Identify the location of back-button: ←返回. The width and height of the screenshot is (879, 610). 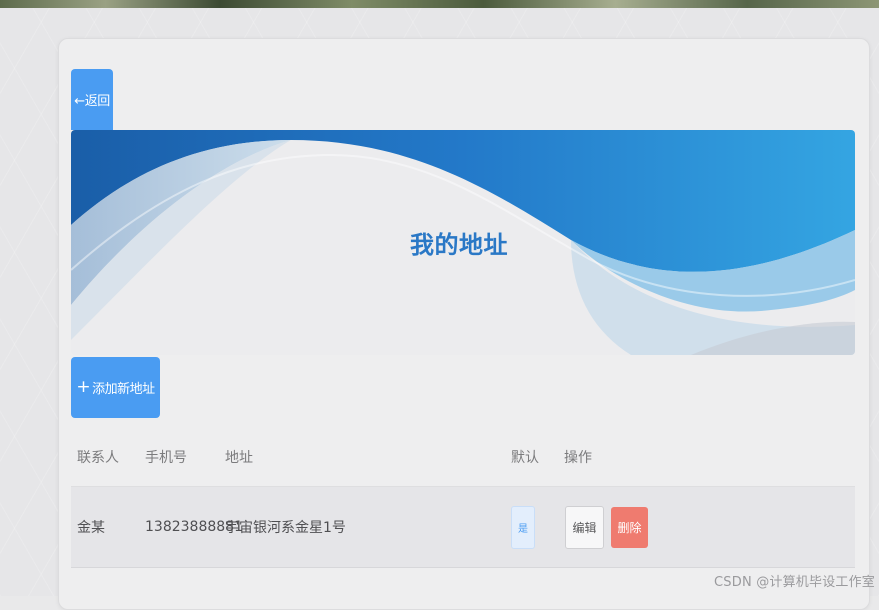
(92, 99).